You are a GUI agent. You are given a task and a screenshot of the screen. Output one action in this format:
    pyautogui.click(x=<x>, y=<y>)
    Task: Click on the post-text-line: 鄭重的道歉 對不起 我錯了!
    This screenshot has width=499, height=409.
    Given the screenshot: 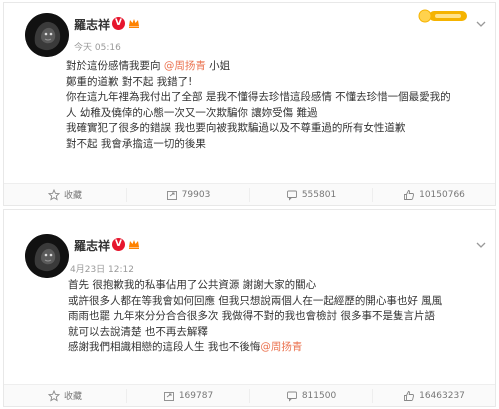 What is the action you would take?
    pyautogui.click(x=275, y=83)
    